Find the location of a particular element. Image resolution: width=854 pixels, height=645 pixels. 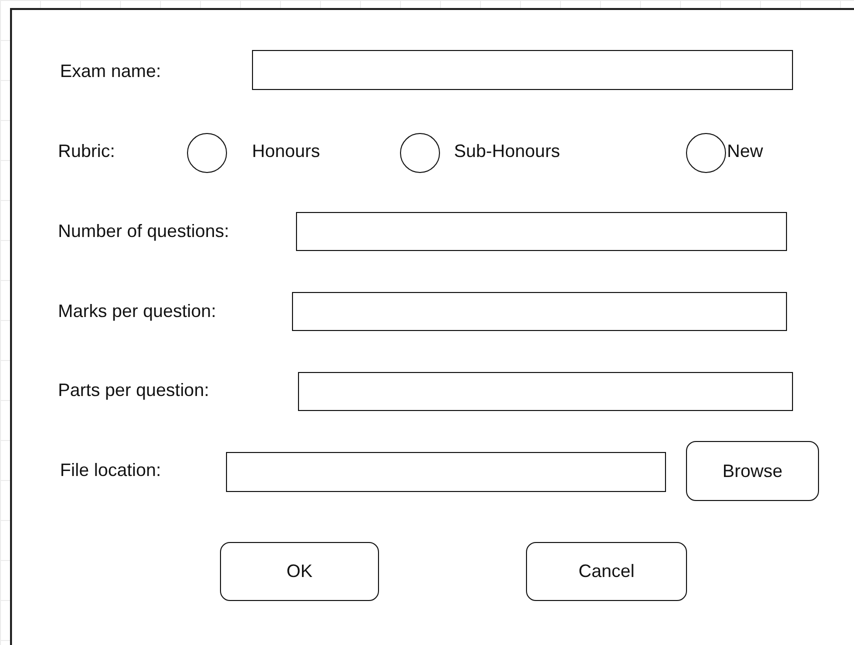

field-label: Exam name: is located at coordinates (111, 71).